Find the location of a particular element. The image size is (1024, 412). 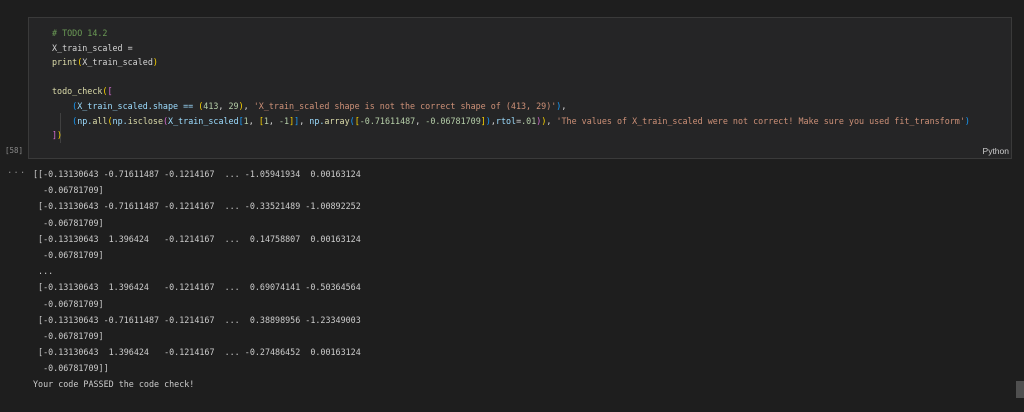

code-token: todo_check is located at coordinates (77, 91).